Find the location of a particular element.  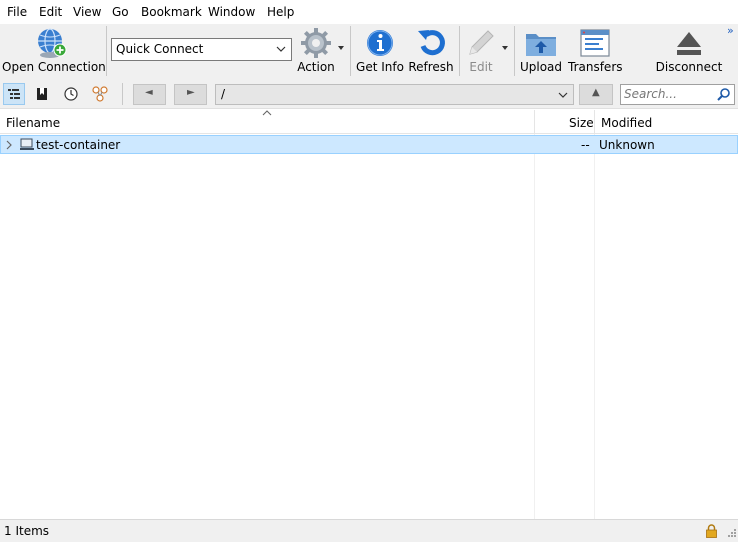

status-bar: 1 Items is located at coordinates (369, 530).